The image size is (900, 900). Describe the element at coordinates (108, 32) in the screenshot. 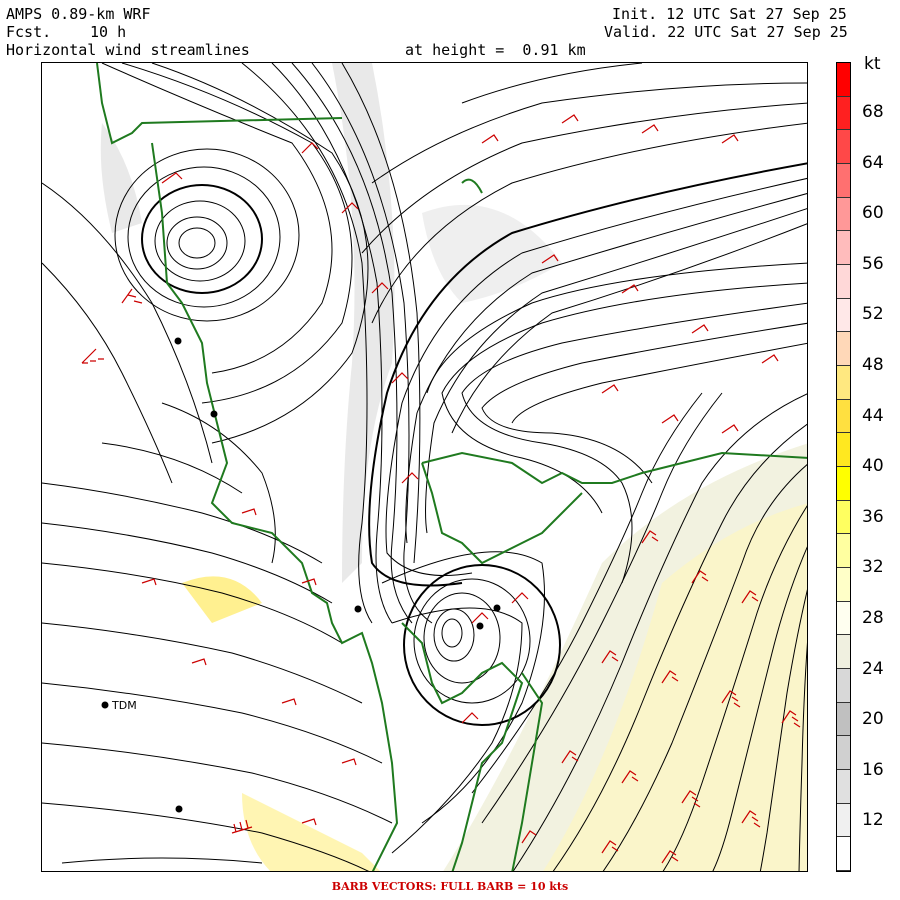

I see `forecast-hour: 10 h` at that location.